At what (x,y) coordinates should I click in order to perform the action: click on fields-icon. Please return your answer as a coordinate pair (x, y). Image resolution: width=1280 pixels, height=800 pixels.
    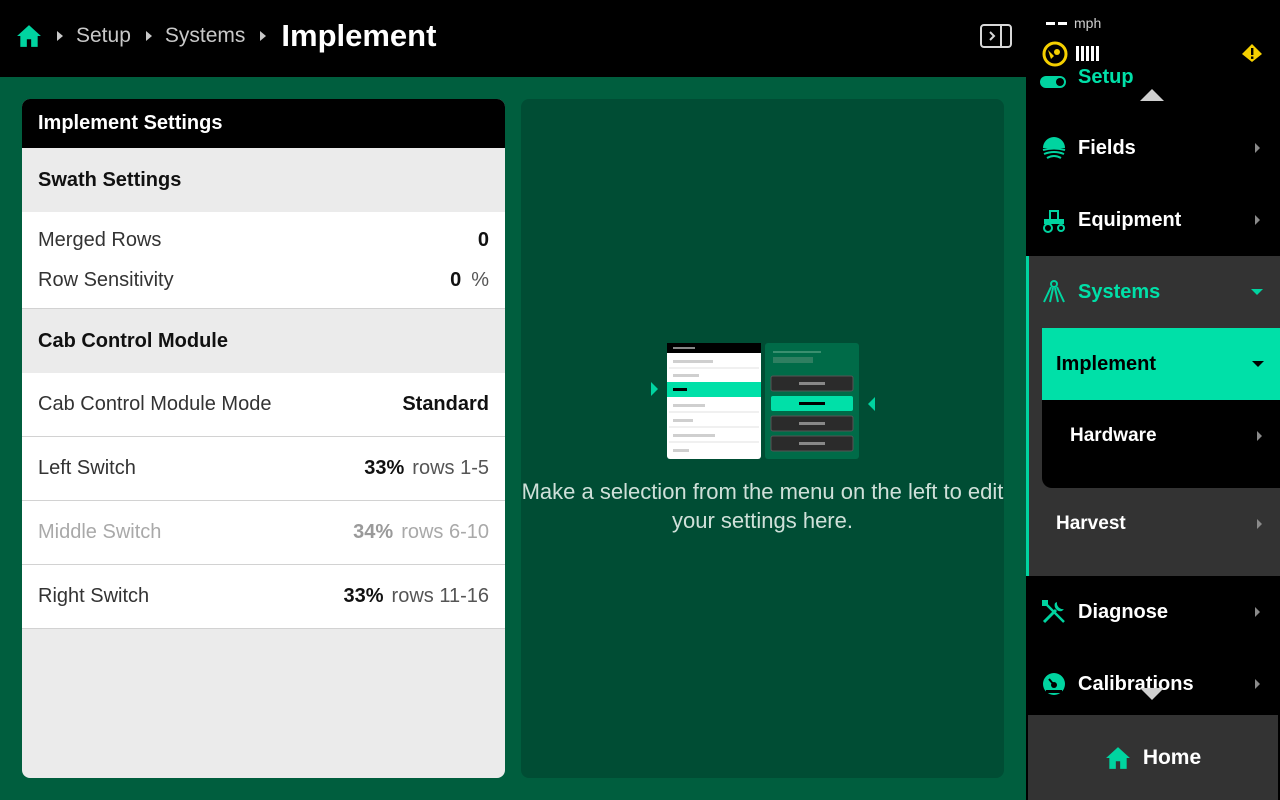
    Looking at the image, I should click on (1054, 148).